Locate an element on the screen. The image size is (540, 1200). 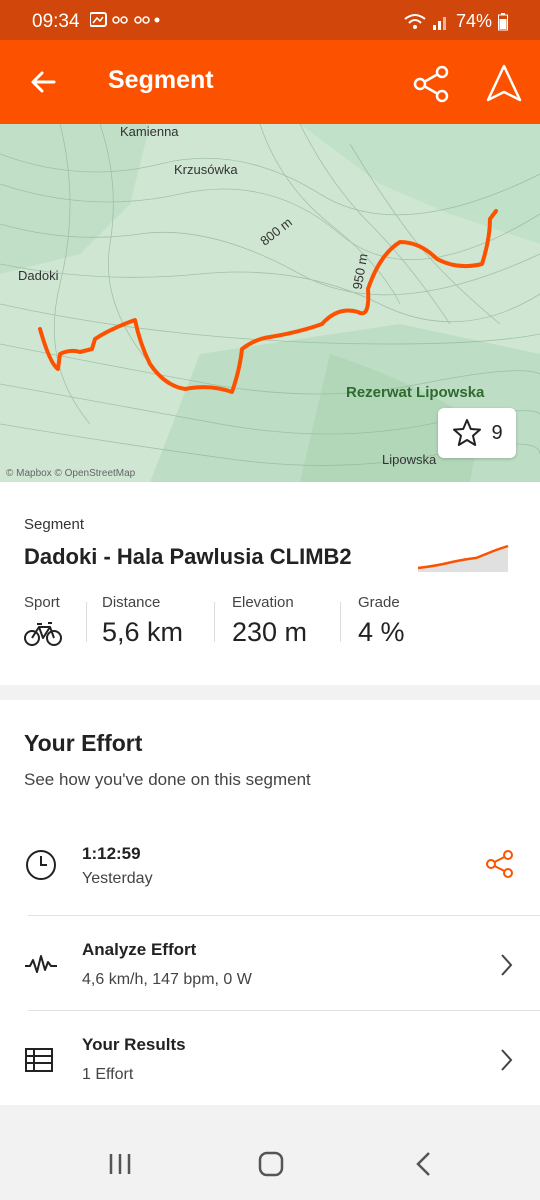
battery-percent: 74% is located at coordinates (473, 21).